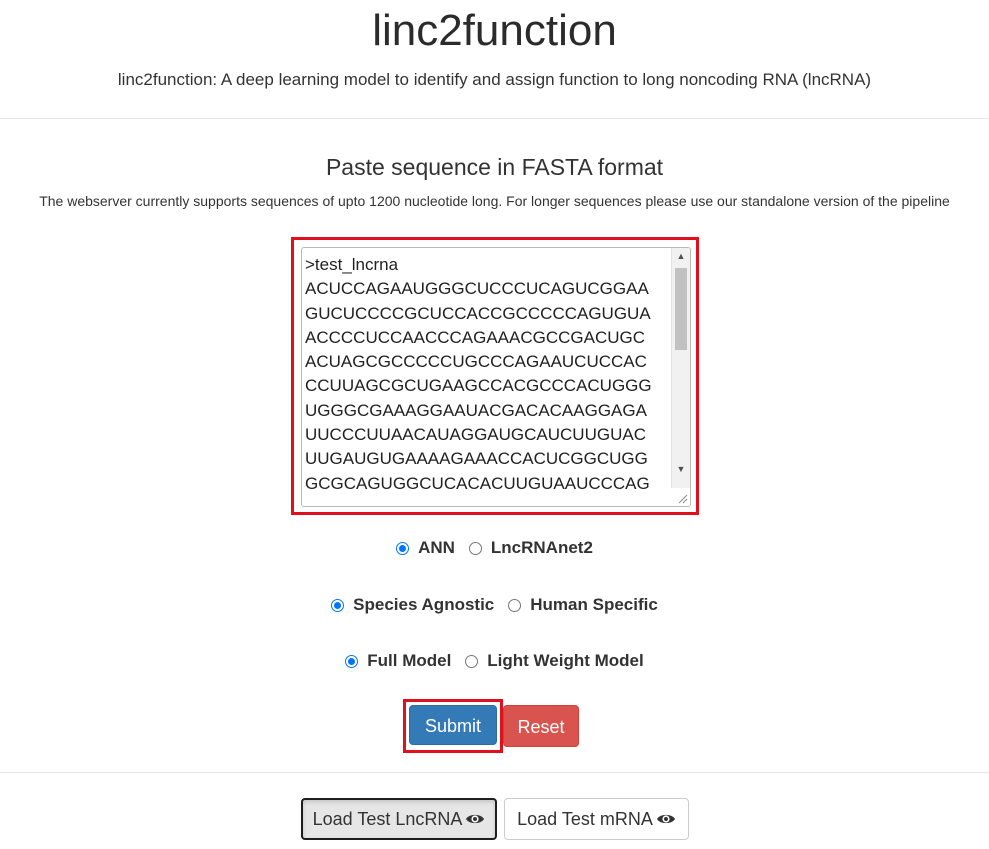 This screenshot has width=989, height=849. I want to click on radio-lncrnanet2: LncRNAnet2, so click(530, 548).